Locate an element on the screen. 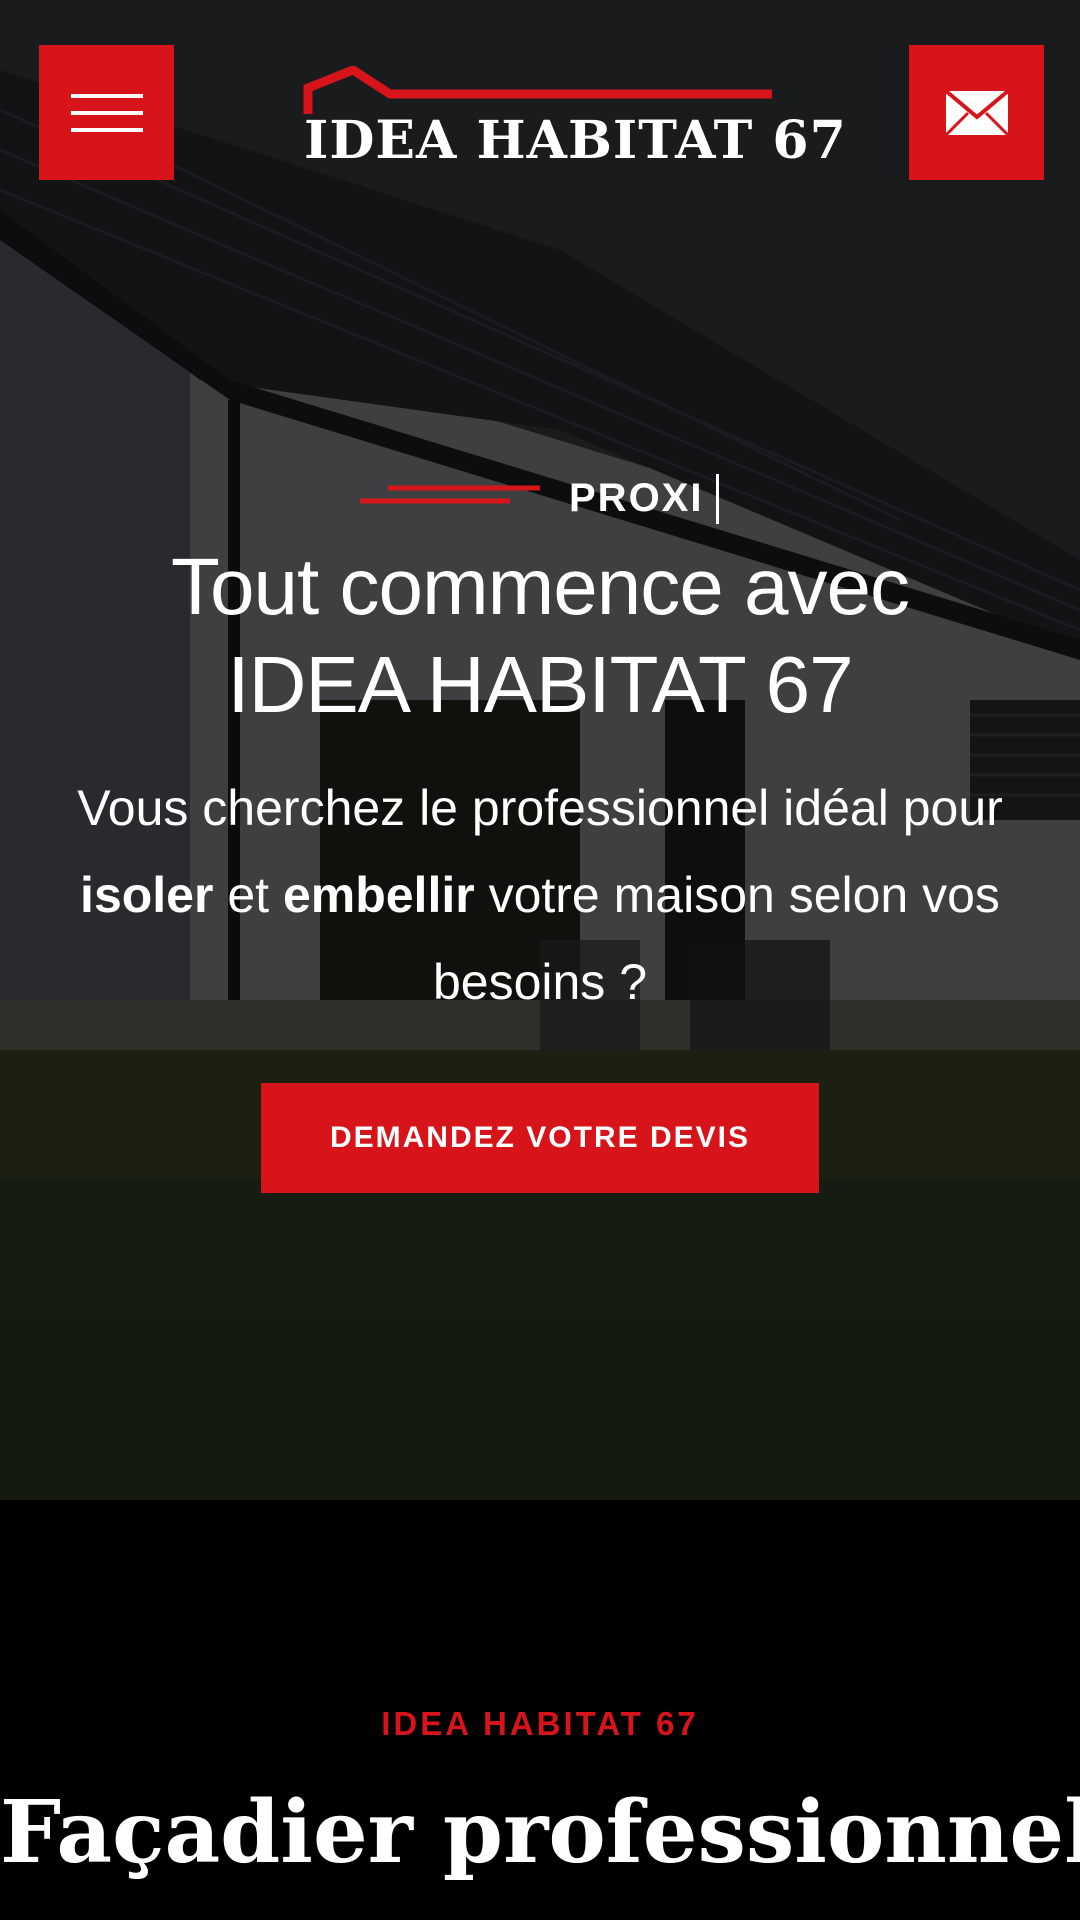  contact-mail-button is located at coordinates (976, 112).